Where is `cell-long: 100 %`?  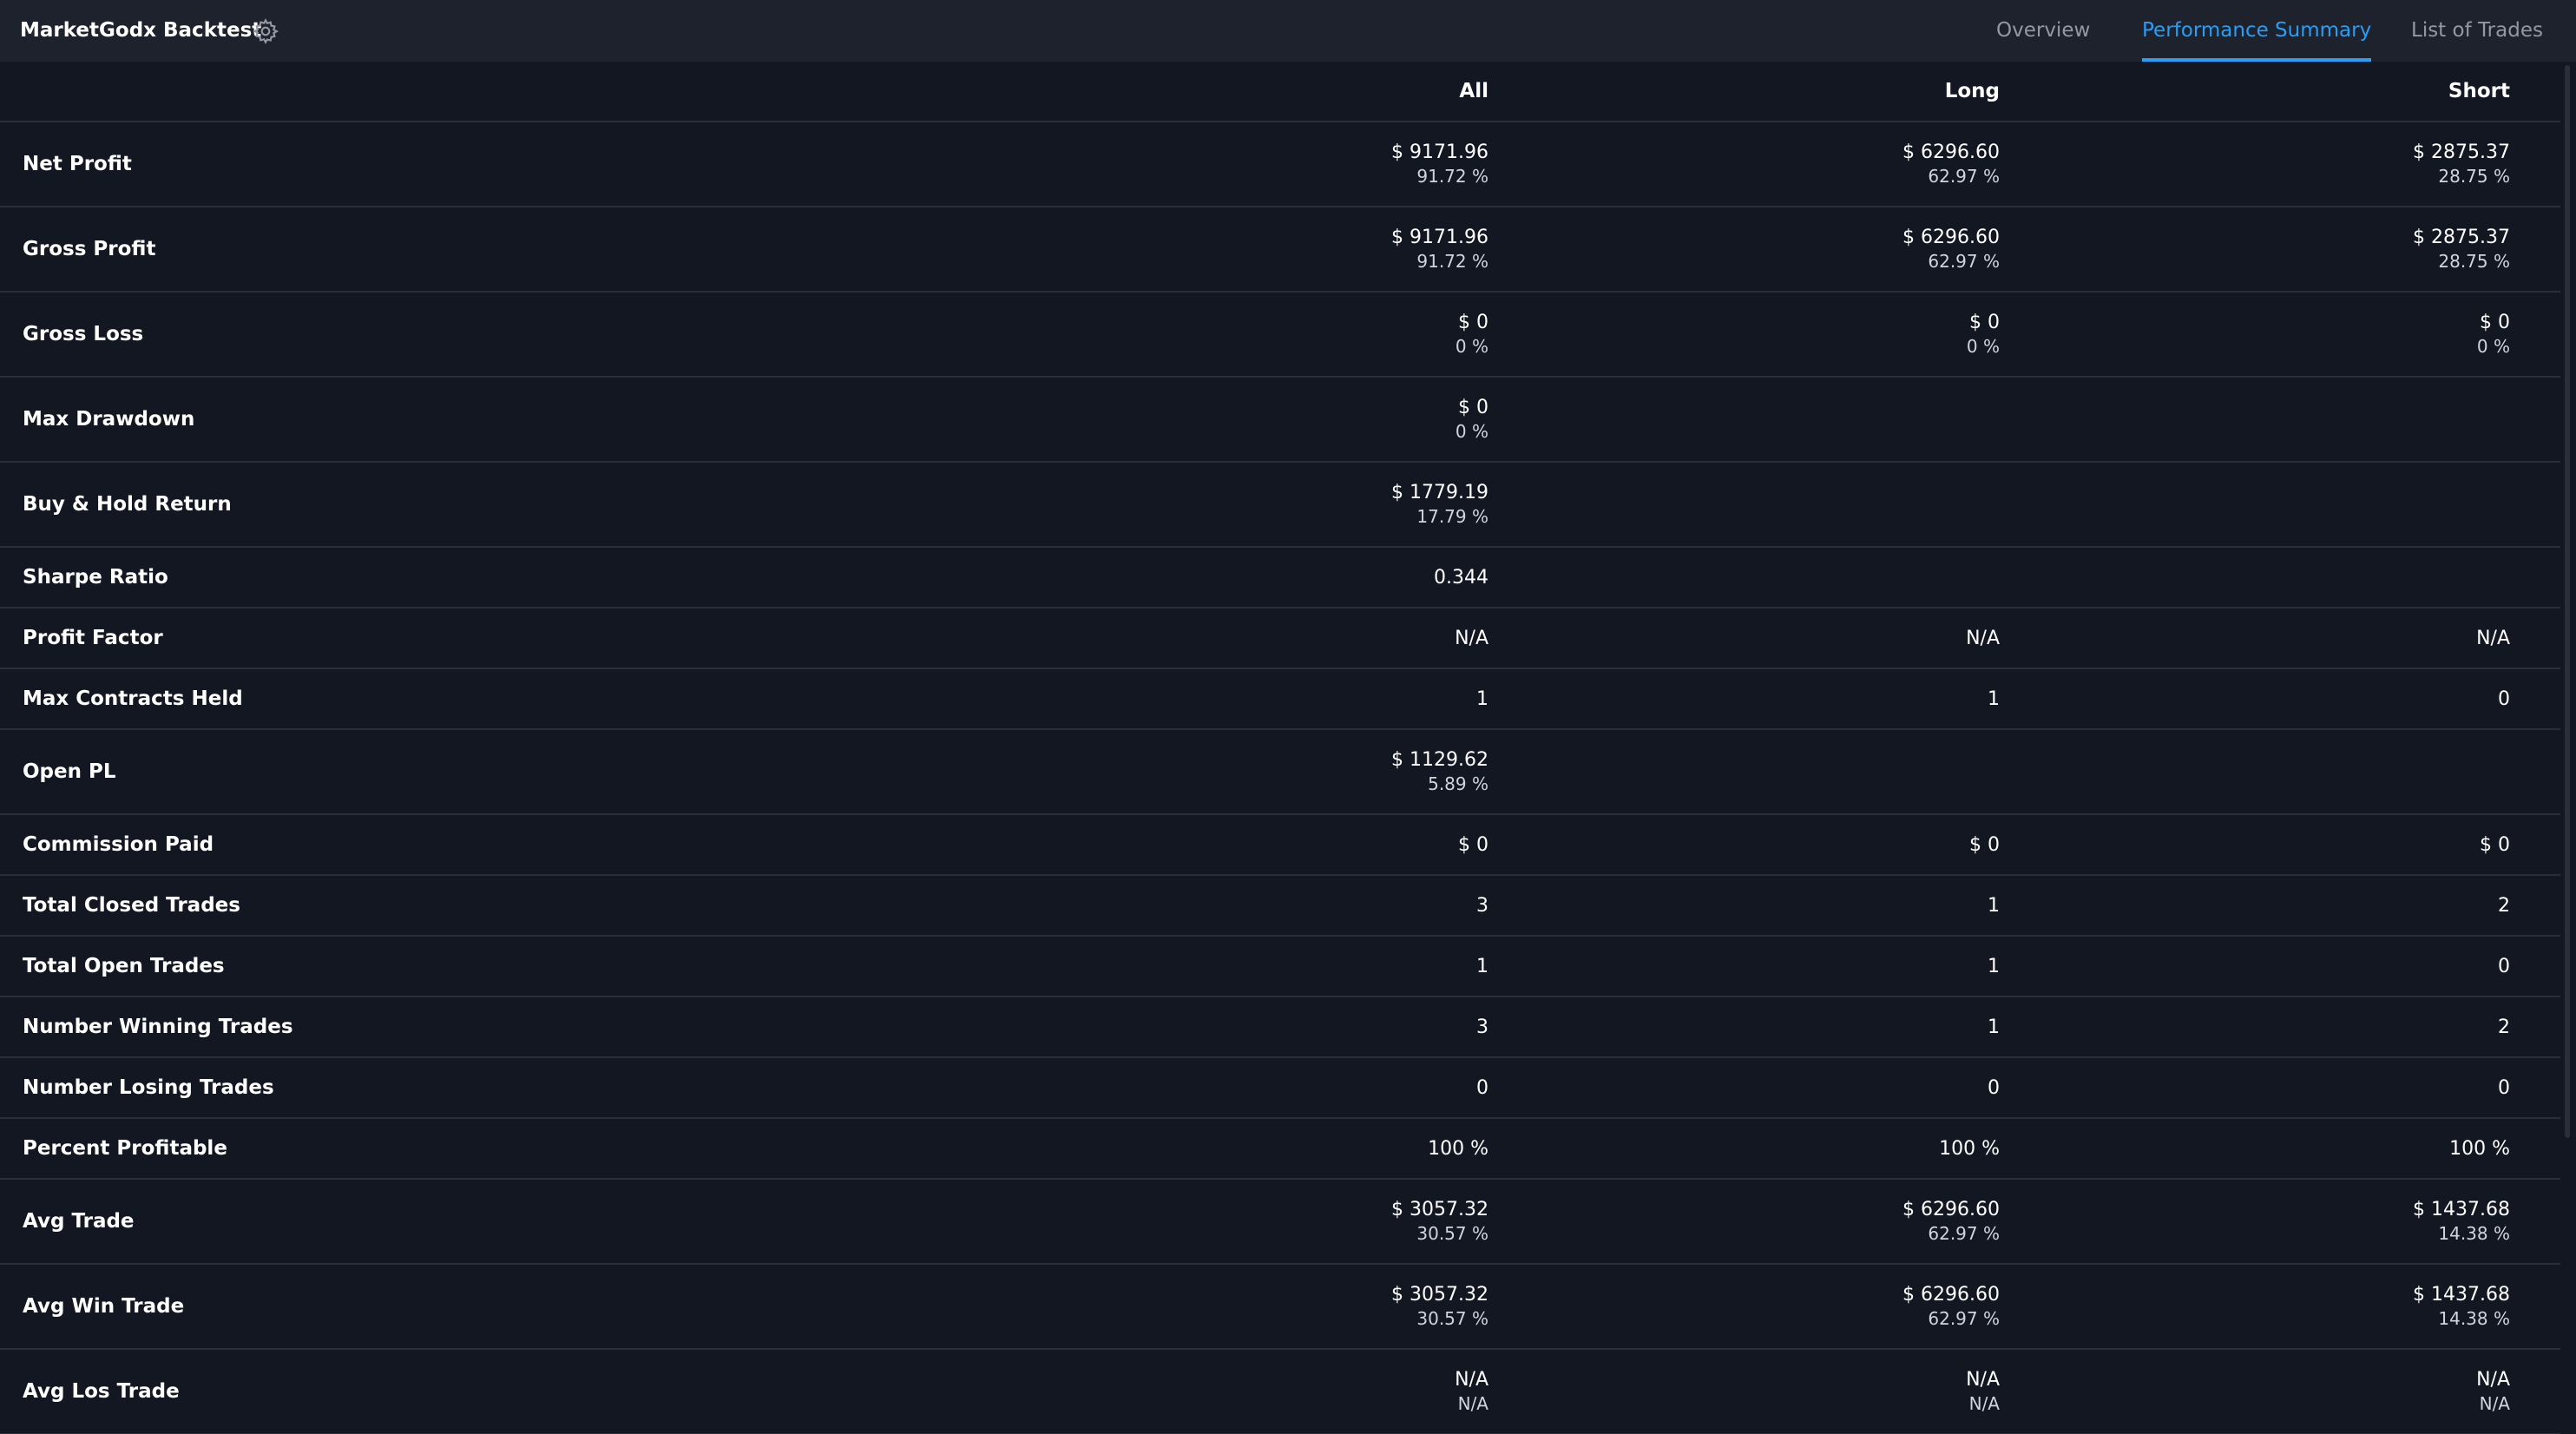
cell-long: 100 % is located at coordinates (1816, 1148).